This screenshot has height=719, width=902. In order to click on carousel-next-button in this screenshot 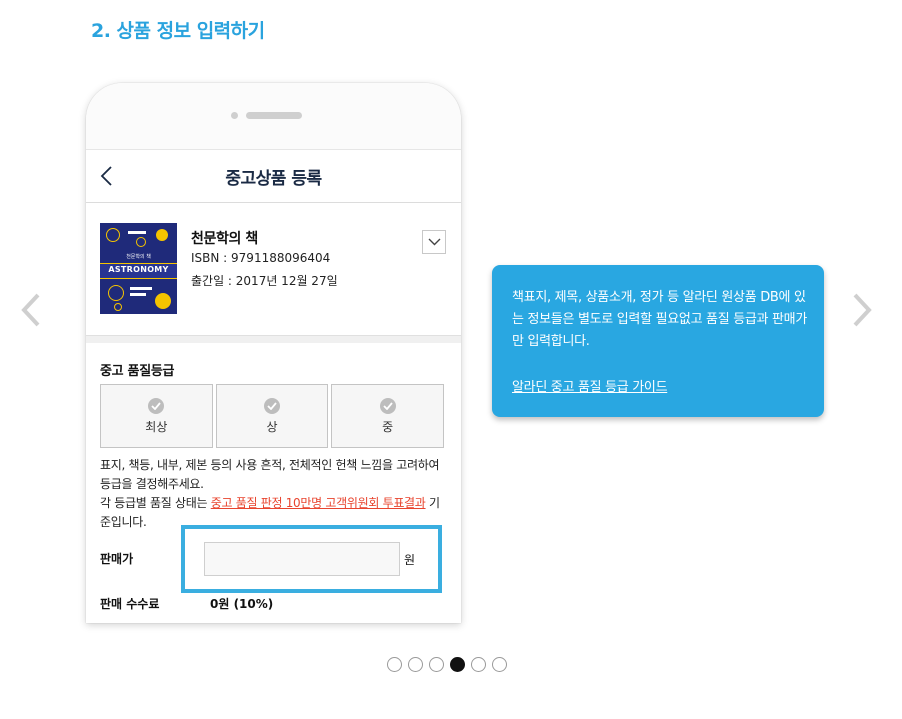, I will do `click(862, 310)`.